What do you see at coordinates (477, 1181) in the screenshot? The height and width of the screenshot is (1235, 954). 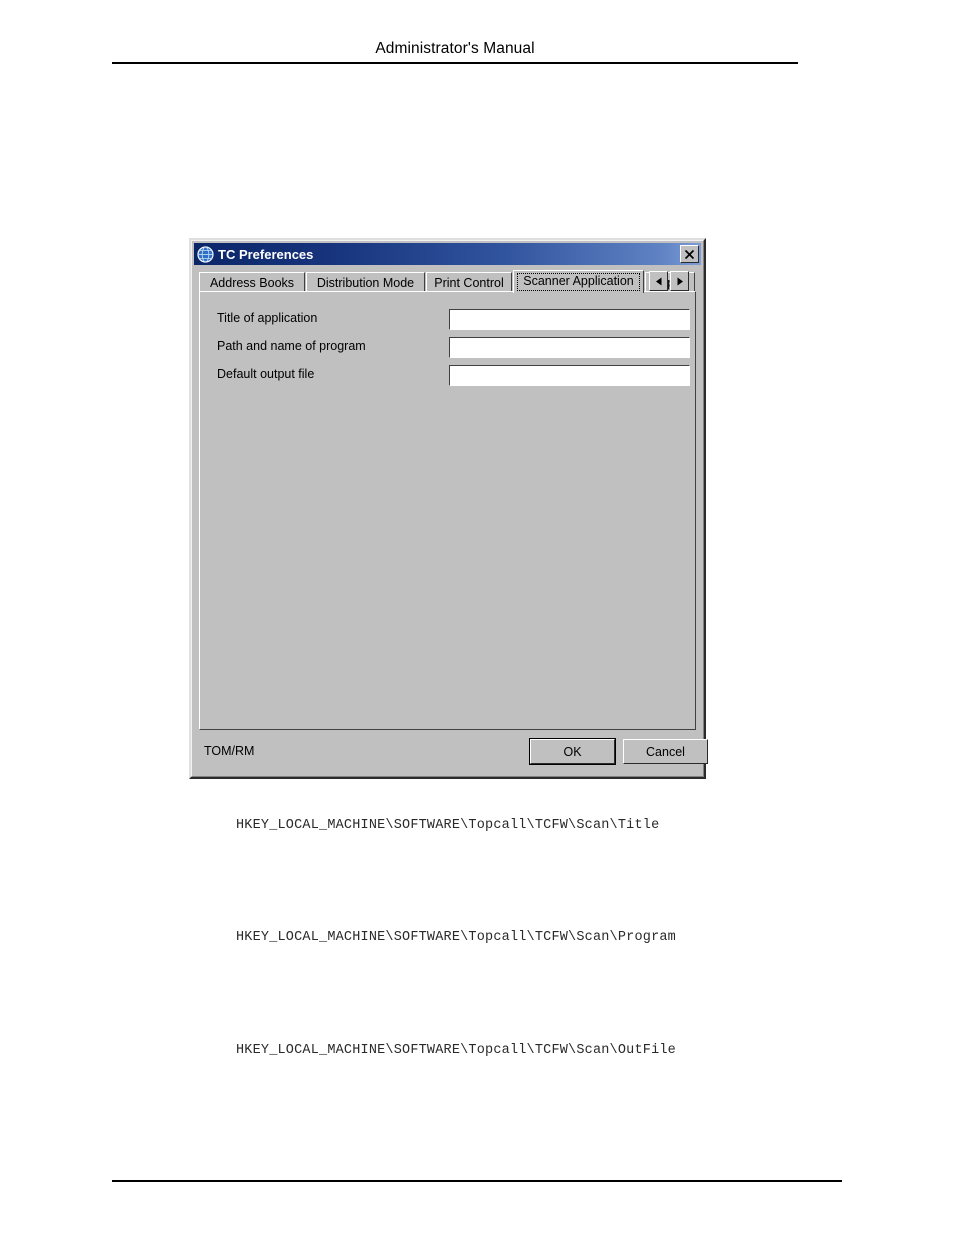 I see `footer-divider` at bounding box center [477, 1181].